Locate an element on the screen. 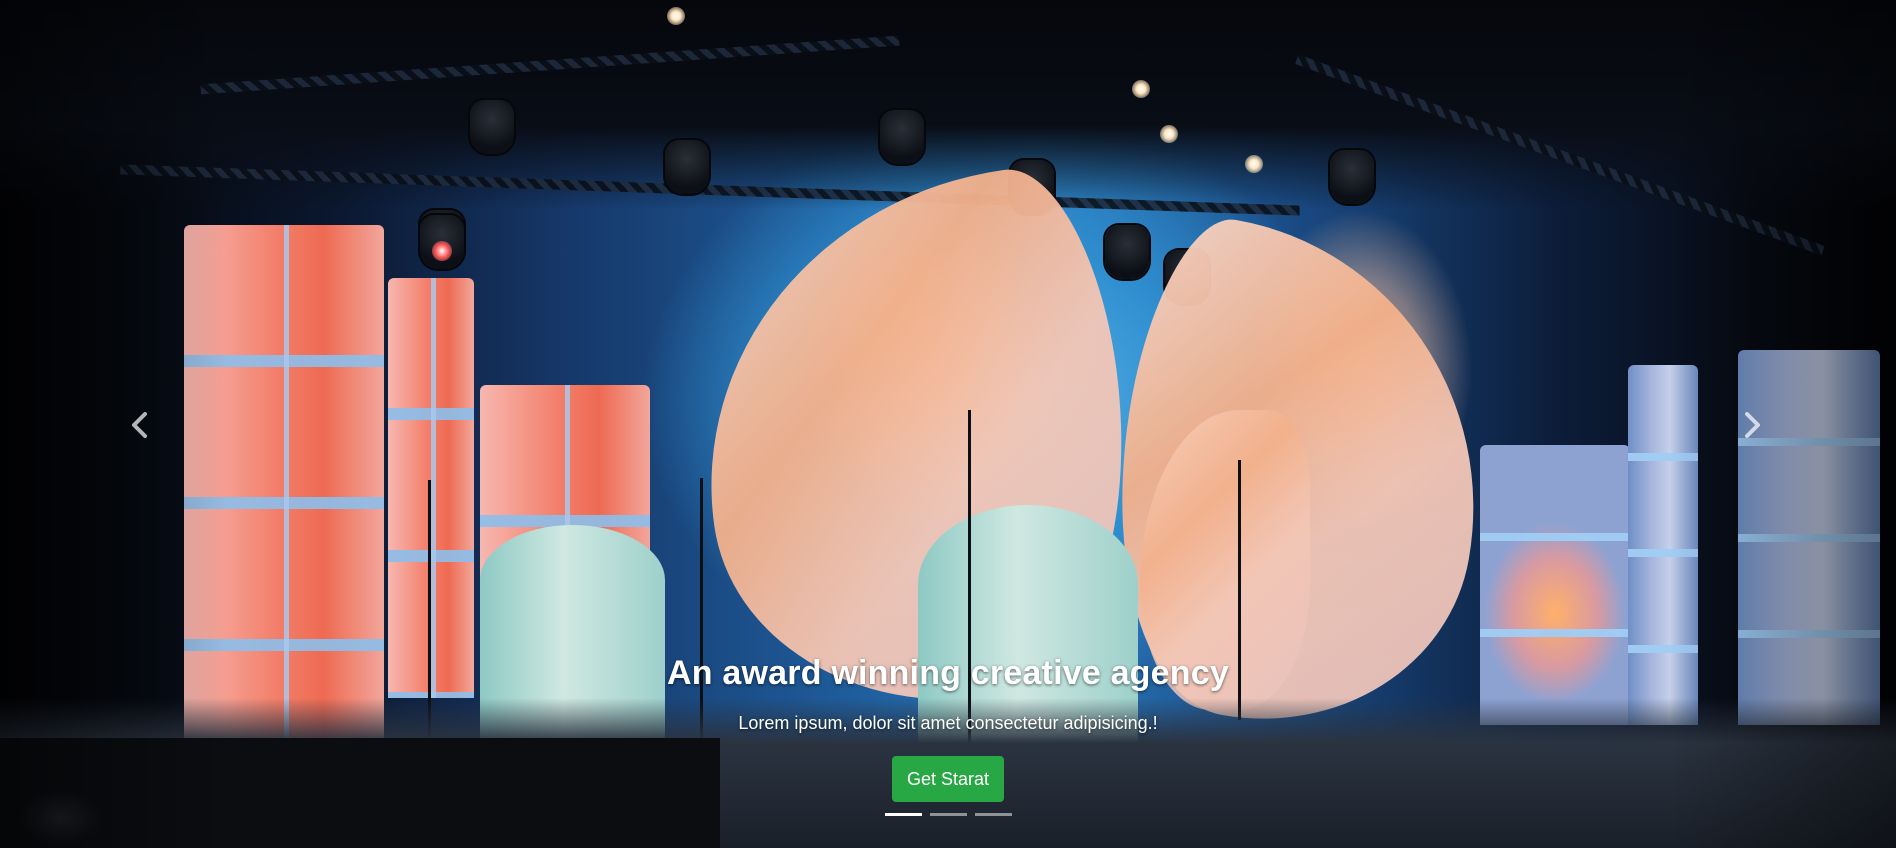  chevron-right-icon is located at coordinates (1752, 425).